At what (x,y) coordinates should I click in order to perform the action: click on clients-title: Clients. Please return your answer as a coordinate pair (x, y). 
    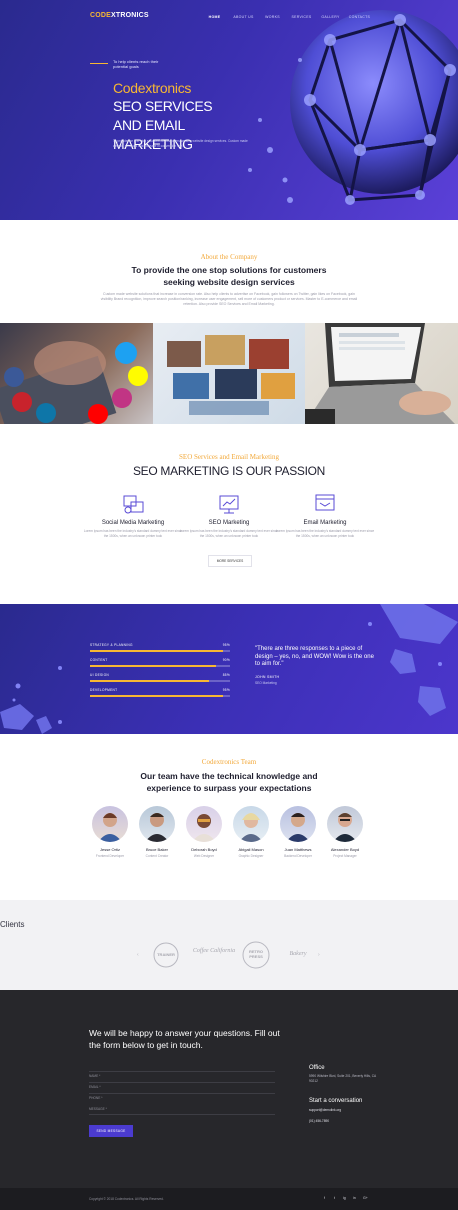
    Looking at the image, I should click on (12, 924).